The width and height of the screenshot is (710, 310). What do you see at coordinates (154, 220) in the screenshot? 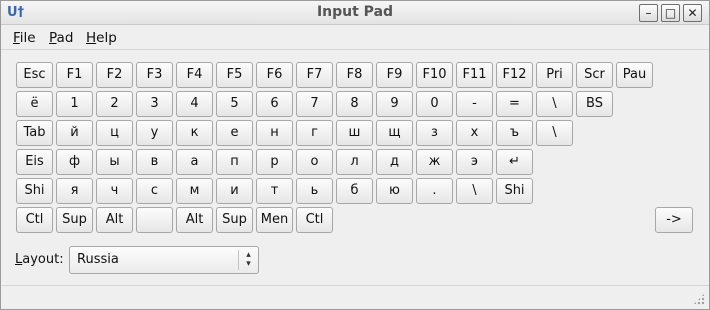
I see `key` at bounding box center [154, 220].